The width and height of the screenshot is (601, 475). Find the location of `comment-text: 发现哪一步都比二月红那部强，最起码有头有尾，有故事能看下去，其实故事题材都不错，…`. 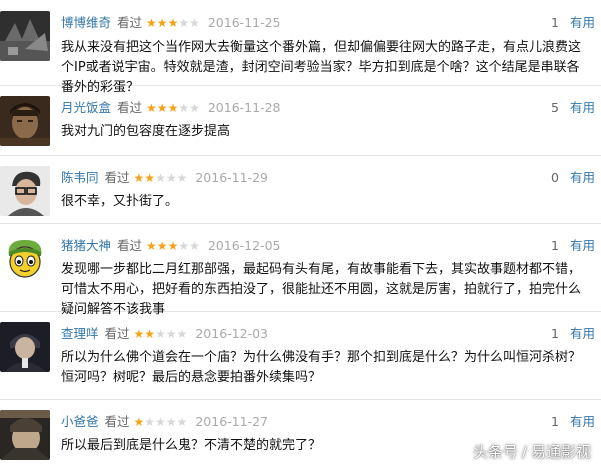

comment-text: 发现哪一步都比二月红那部强，最起码有头有尾，有故事能看下去，其实故事题材都不错，… is located at coordinates (321, 289).